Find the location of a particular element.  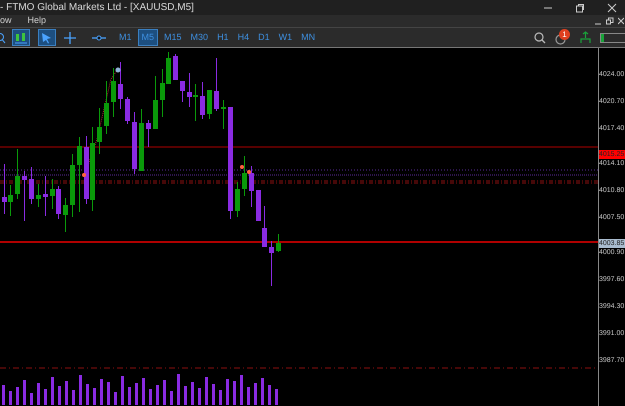

crosshair-icon is located at coordinates (70, 37).